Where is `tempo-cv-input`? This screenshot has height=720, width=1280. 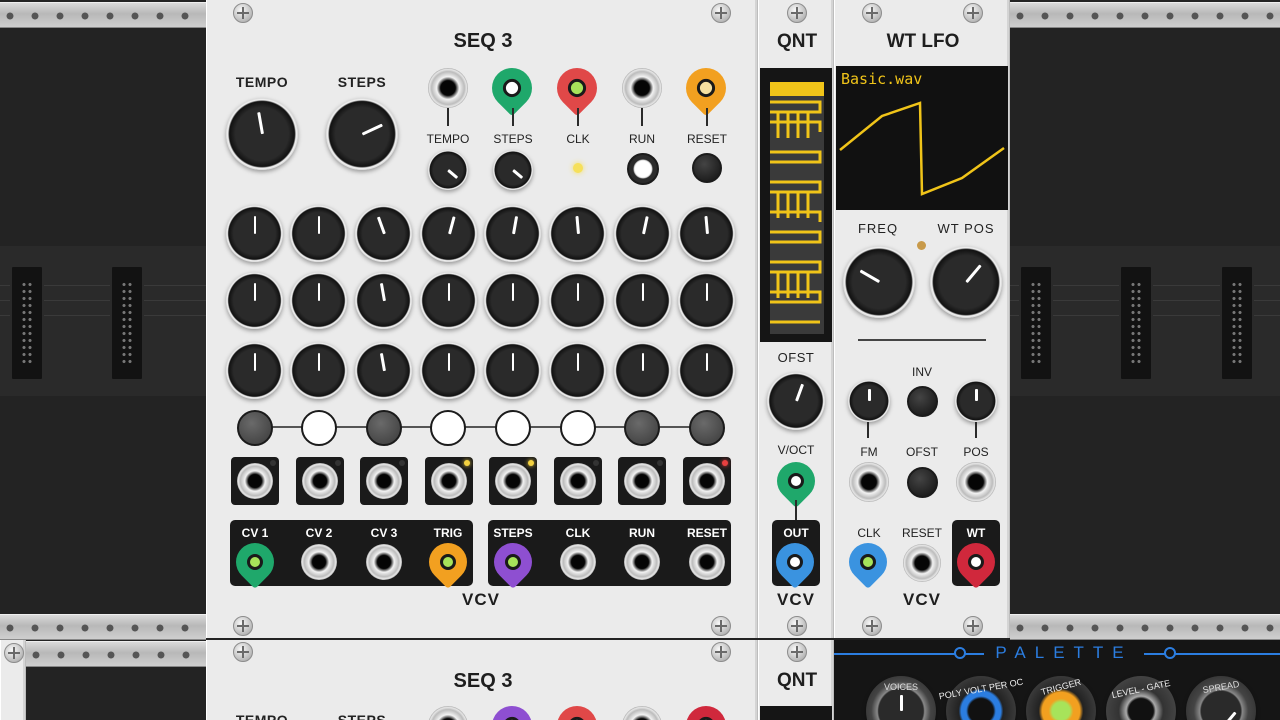
tempo-cv-input is located at coordinates (448, 88).